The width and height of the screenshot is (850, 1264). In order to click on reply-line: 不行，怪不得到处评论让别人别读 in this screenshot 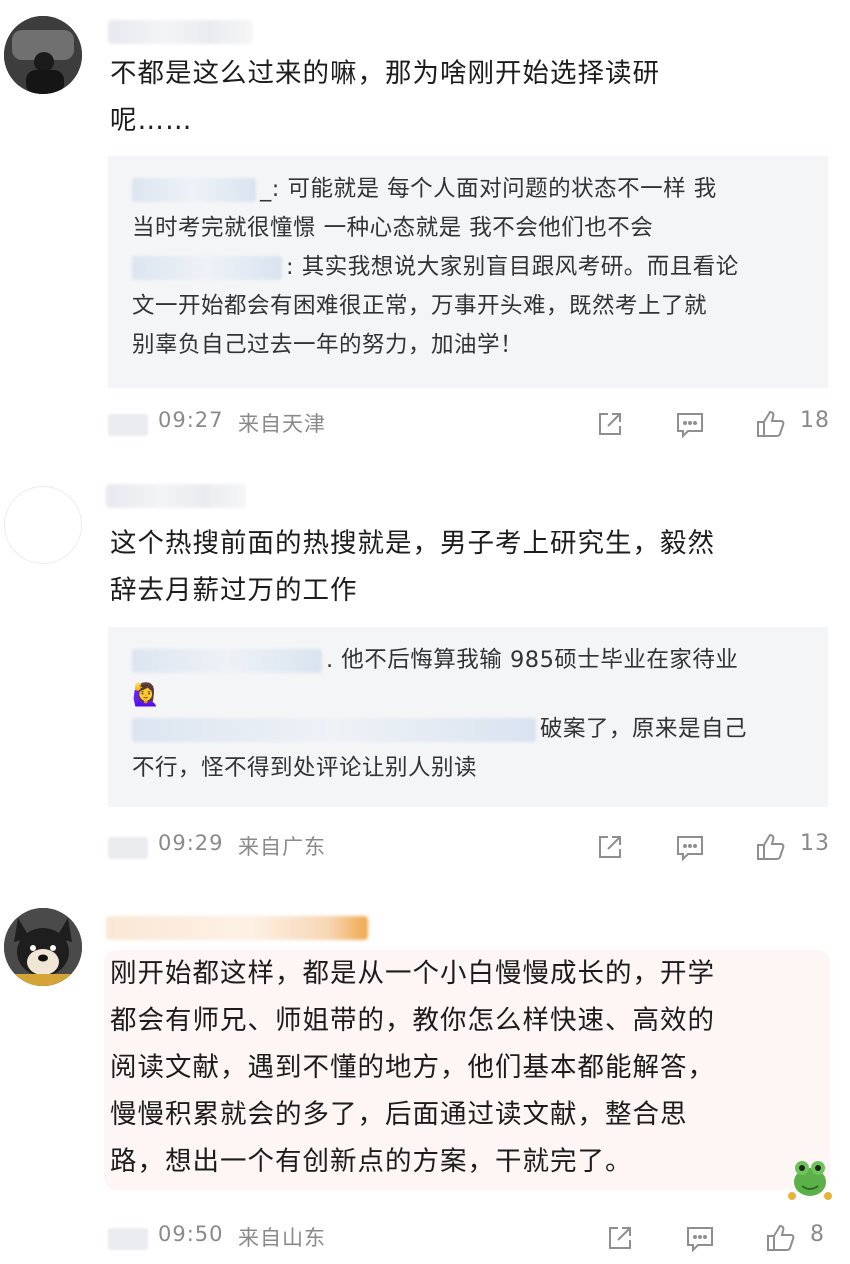, I will do `click(305, 768)`.